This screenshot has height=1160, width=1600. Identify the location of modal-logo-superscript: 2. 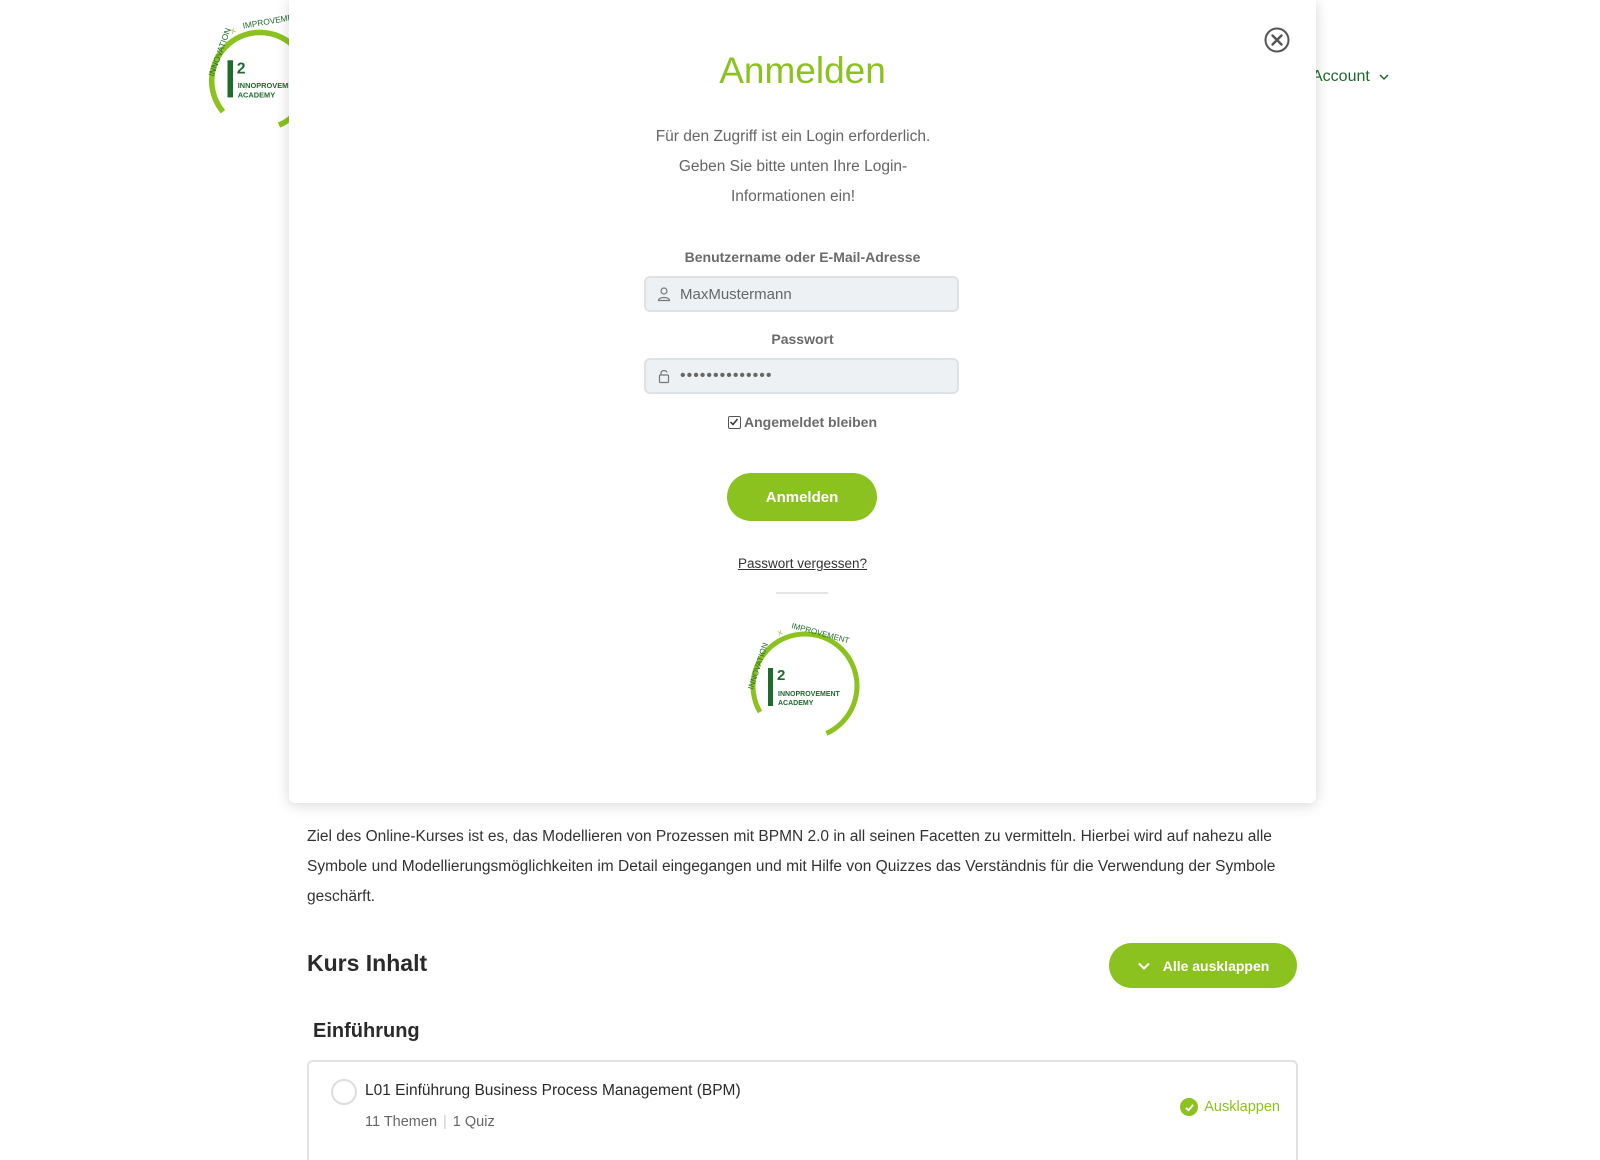
(781, 675).